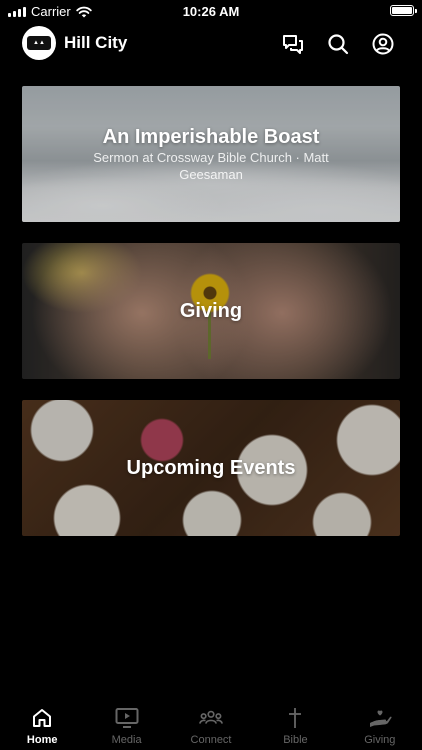  Describe the element at coordinates (295, 718) in the screenshot. I see `cross-icon` at that location.